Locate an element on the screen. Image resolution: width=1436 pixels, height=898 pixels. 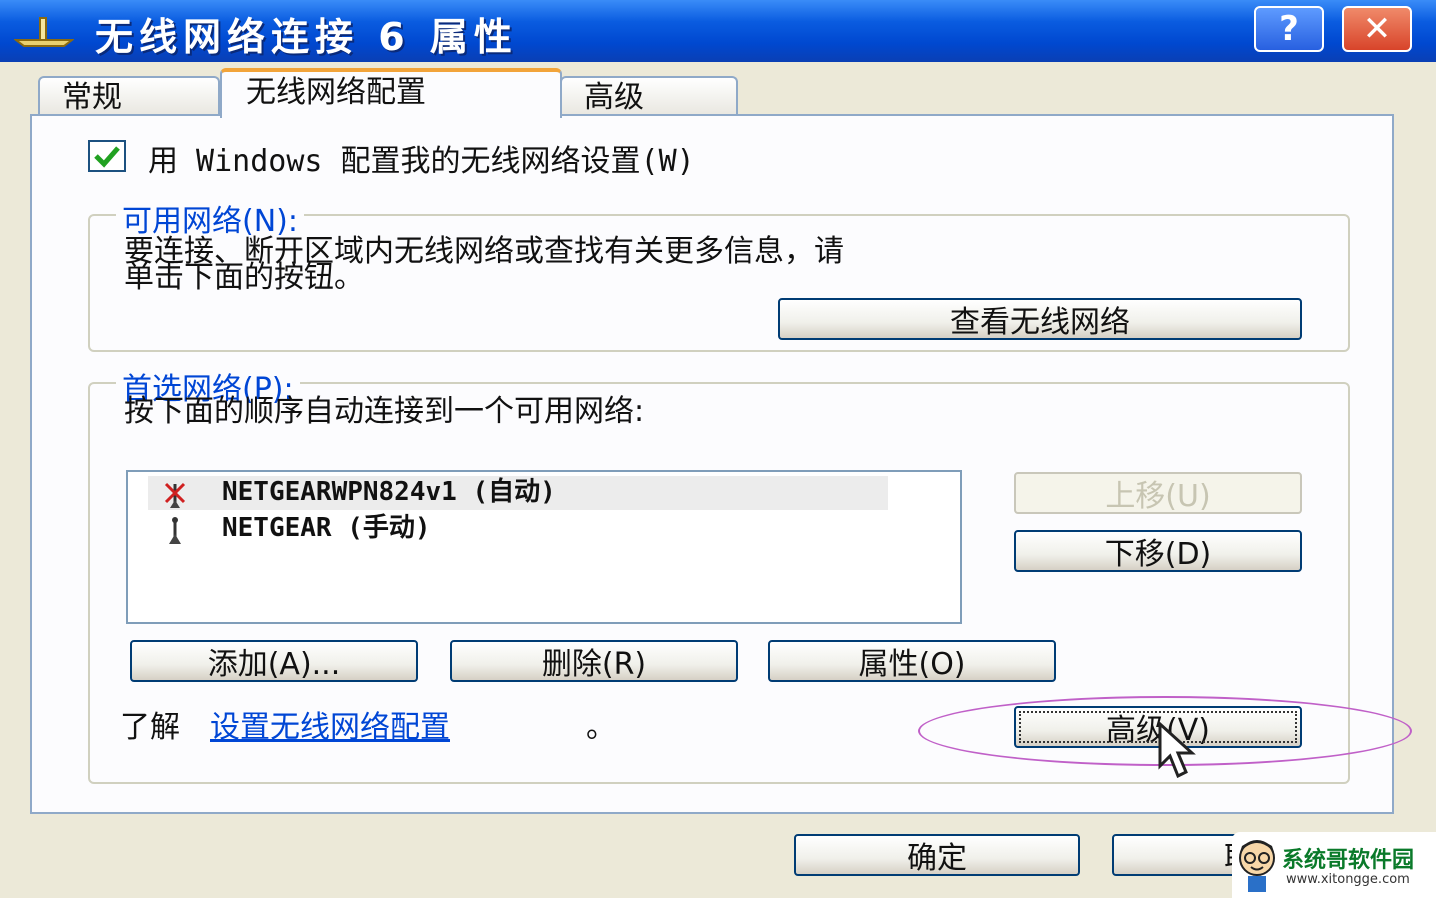
use-windows-config-label: 用 Windows 配置我的无线网络设置(W) is located at coordinates (421, 158).